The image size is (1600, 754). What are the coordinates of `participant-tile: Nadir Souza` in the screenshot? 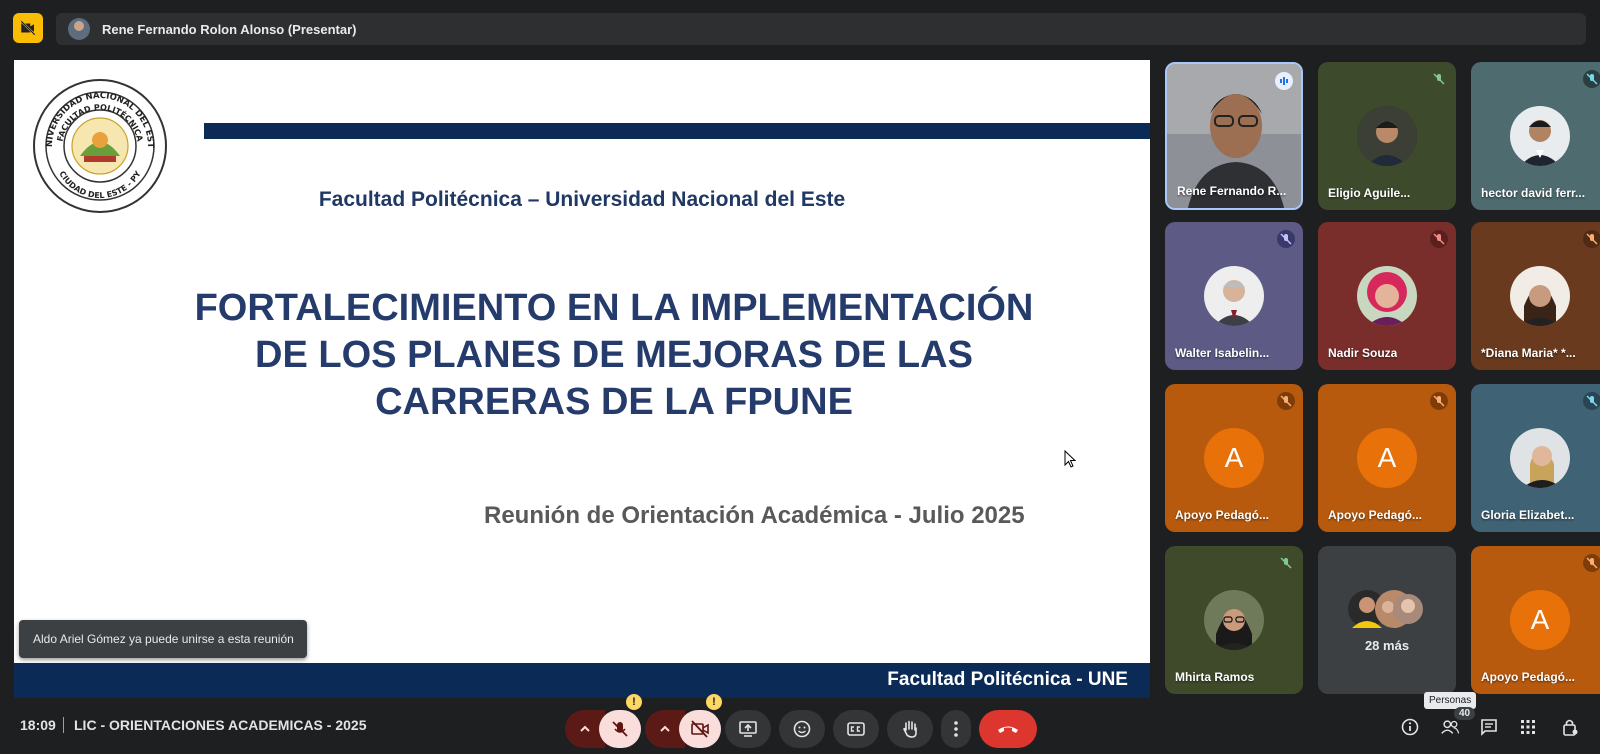 It's located at (1387, 296).